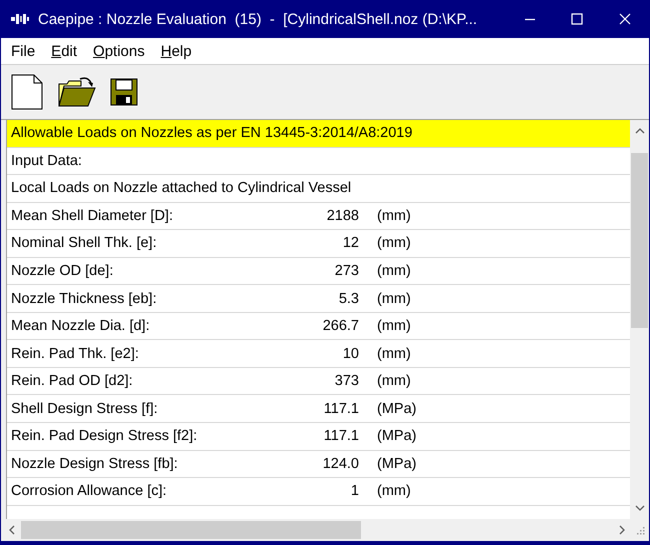 This screenshot has width=650, height=545. Describe the element at coordinates (92, 216) in the screenshot. I see `parameter-label: Mean Shell Diameter [D]:` at that location.